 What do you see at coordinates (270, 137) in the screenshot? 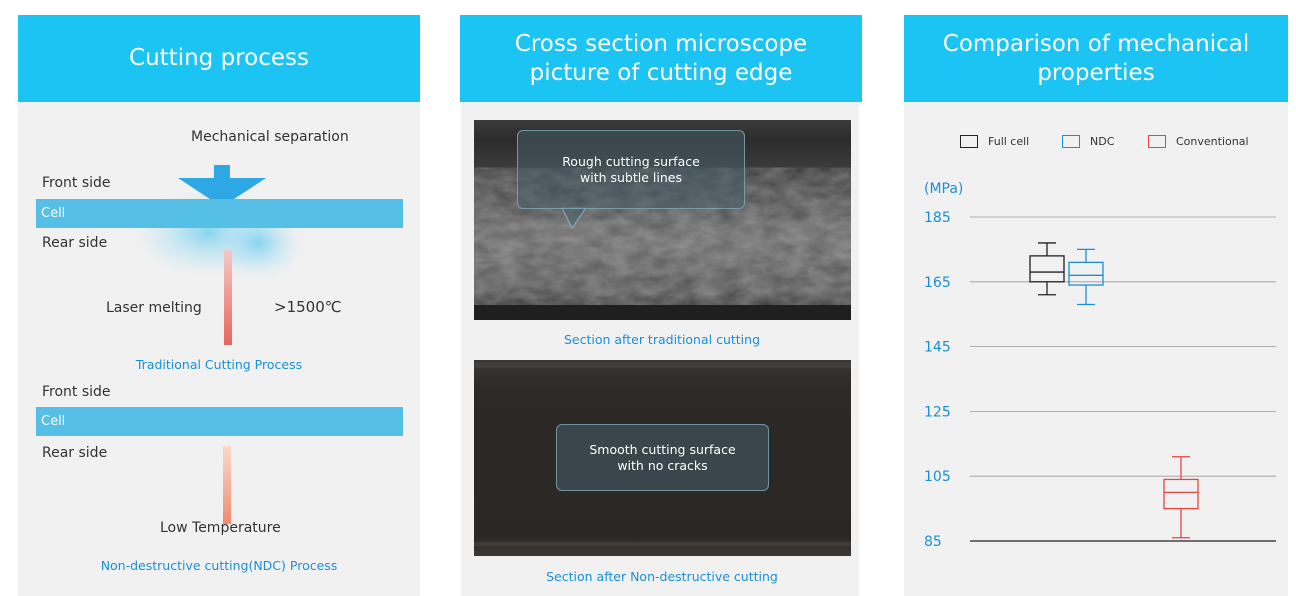
I see `mechanical-separation-label: Mechanical separation` at bounding box center [270, 137].